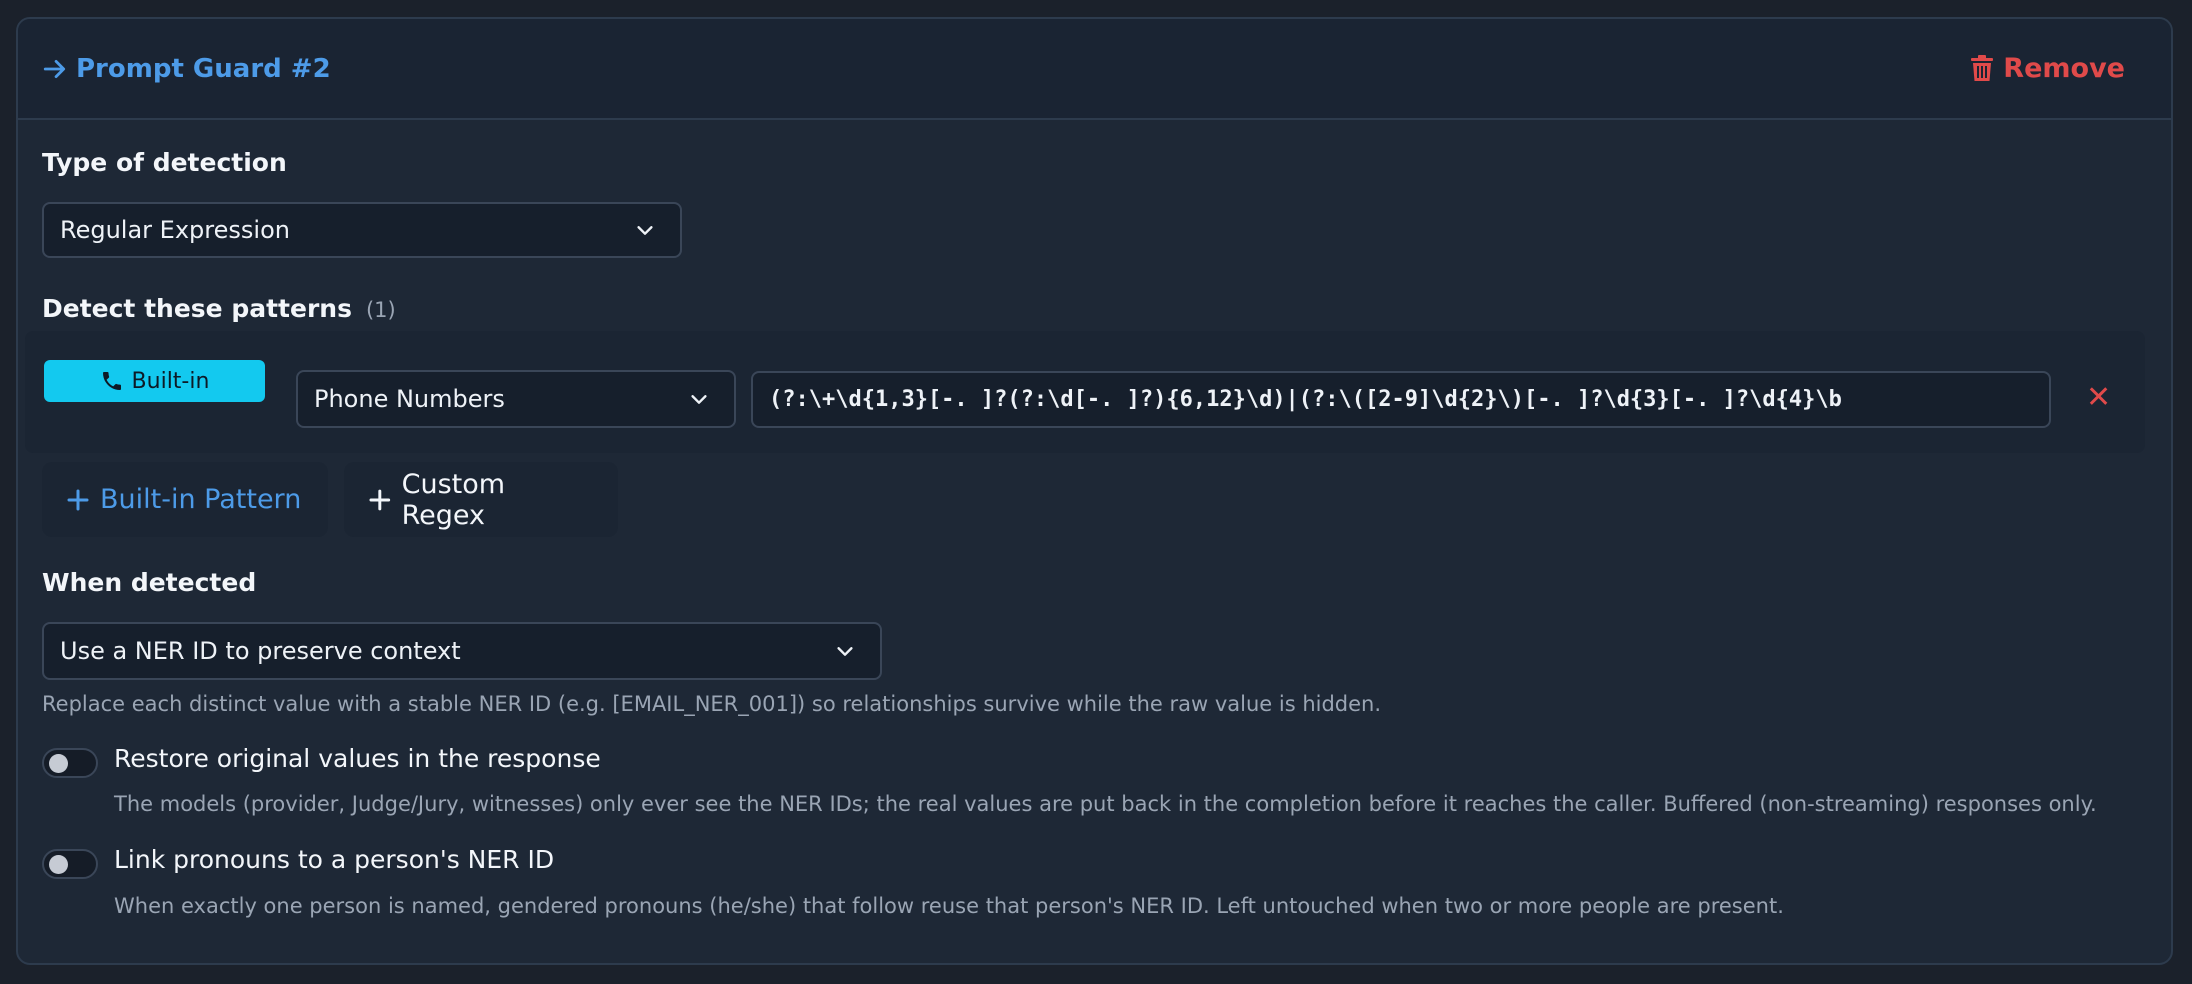 Image resolution: width=2192 pixels, height=984 pixels. Describe the element at coordinates (197, 308) in the screenshot. I see `detect-patterns-text: Detect these patterns` at that location.